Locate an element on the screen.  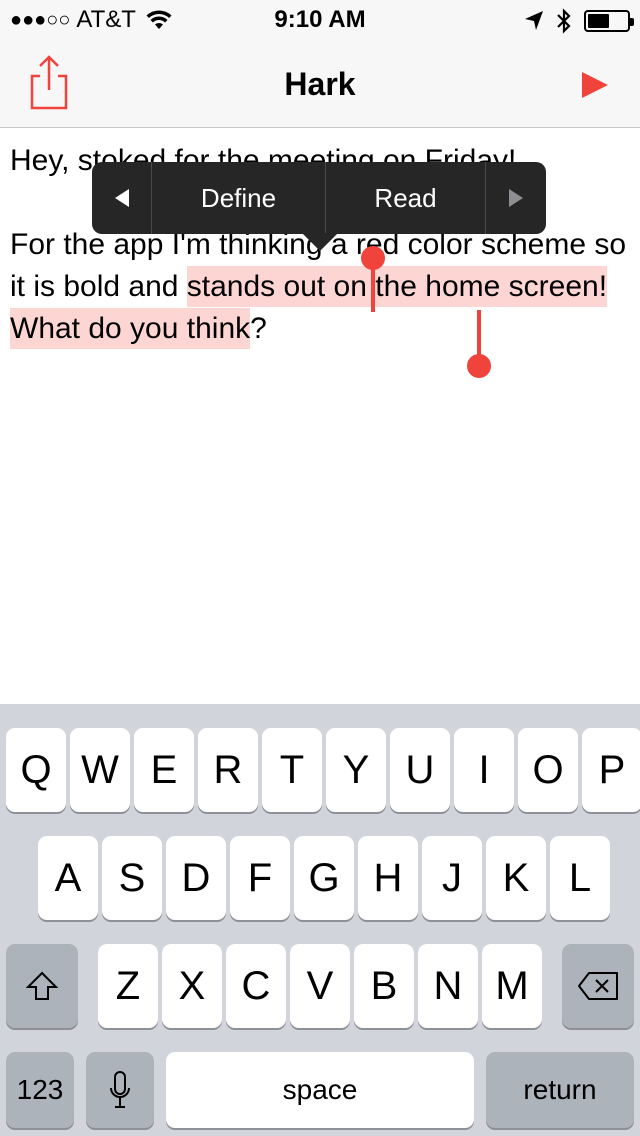
space-key: space is located at coordinates (320, 1090).